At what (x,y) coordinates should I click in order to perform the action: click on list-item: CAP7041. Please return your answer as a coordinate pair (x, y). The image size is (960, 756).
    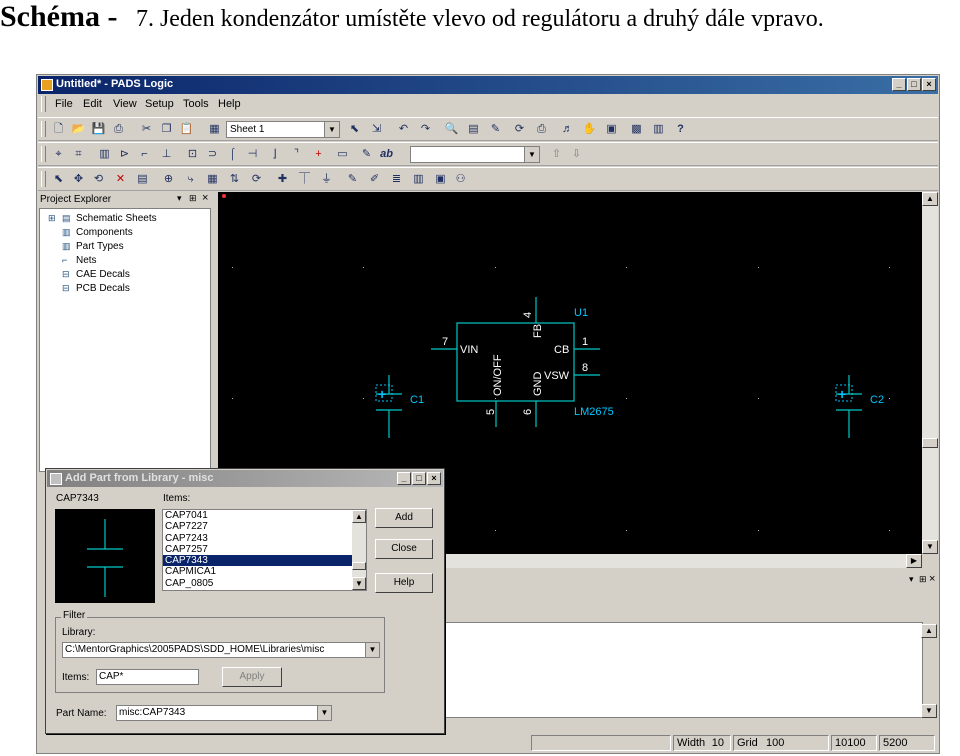
    Looking at the image, I should click on (264, 515).